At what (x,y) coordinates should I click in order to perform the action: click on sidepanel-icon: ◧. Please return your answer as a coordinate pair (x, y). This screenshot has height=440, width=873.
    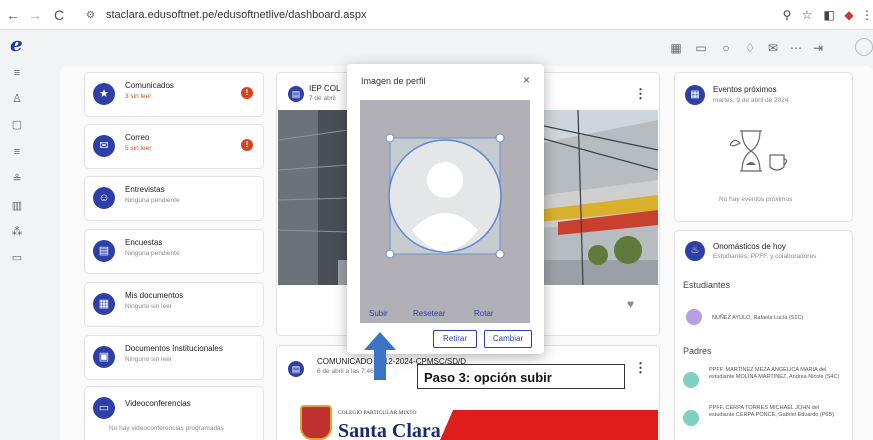
    Looking at the image, I should click on (829, 15).